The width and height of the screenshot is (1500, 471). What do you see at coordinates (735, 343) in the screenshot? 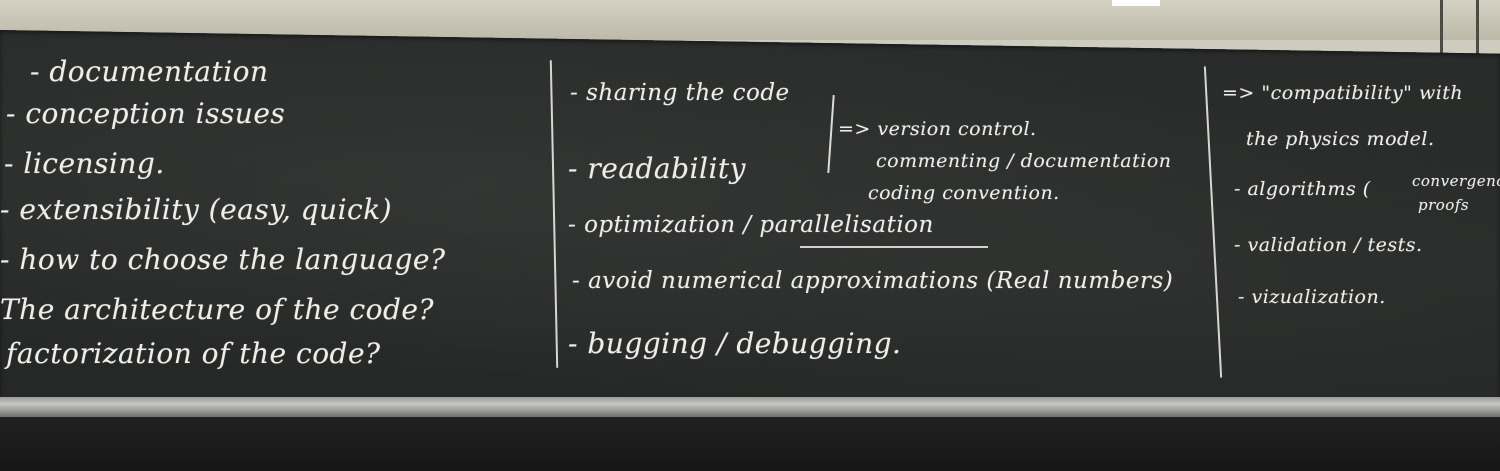
I see `middle-item-5: - bugging / debugging.` at bounding box center [735, 343].